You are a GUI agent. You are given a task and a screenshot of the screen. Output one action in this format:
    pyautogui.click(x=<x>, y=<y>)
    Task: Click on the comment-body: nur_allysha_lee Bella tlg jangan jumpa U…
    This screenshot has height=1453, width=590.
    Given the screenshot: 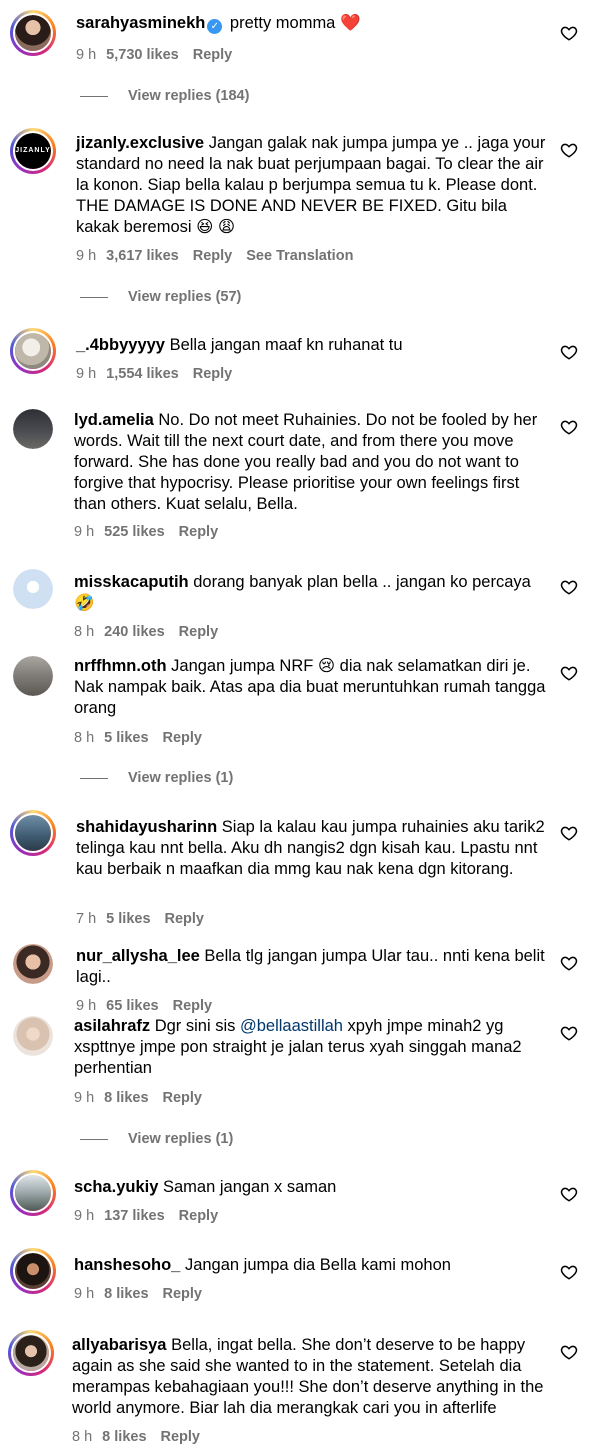 What is the action you would take?
    pyautogui.click(x=313, y=967)
    